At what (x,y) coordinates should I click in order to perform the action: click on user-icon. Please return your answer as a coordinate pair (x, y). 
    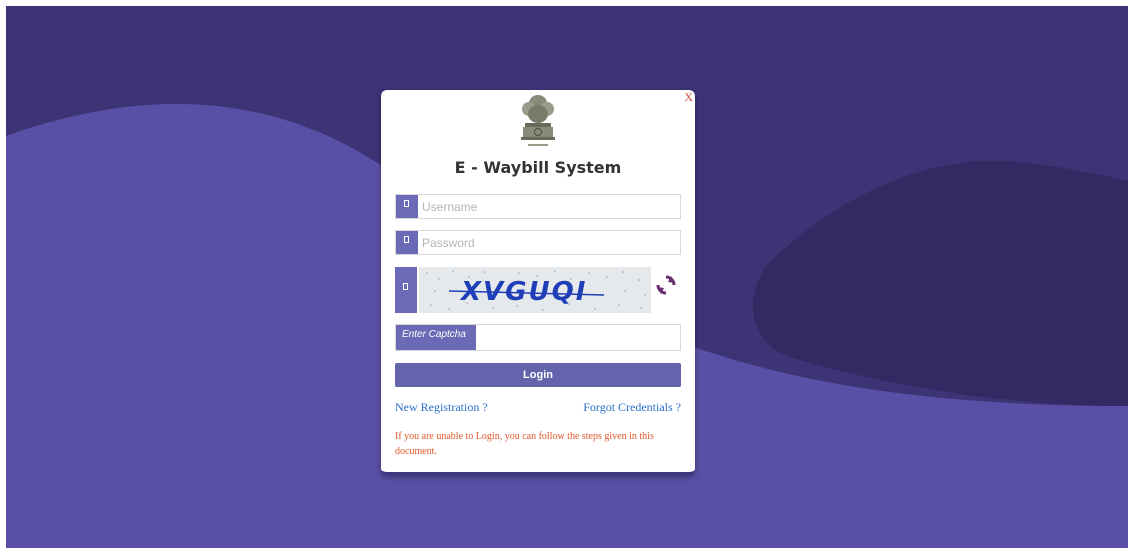
    Looking at the image, I should click on (407, 206).